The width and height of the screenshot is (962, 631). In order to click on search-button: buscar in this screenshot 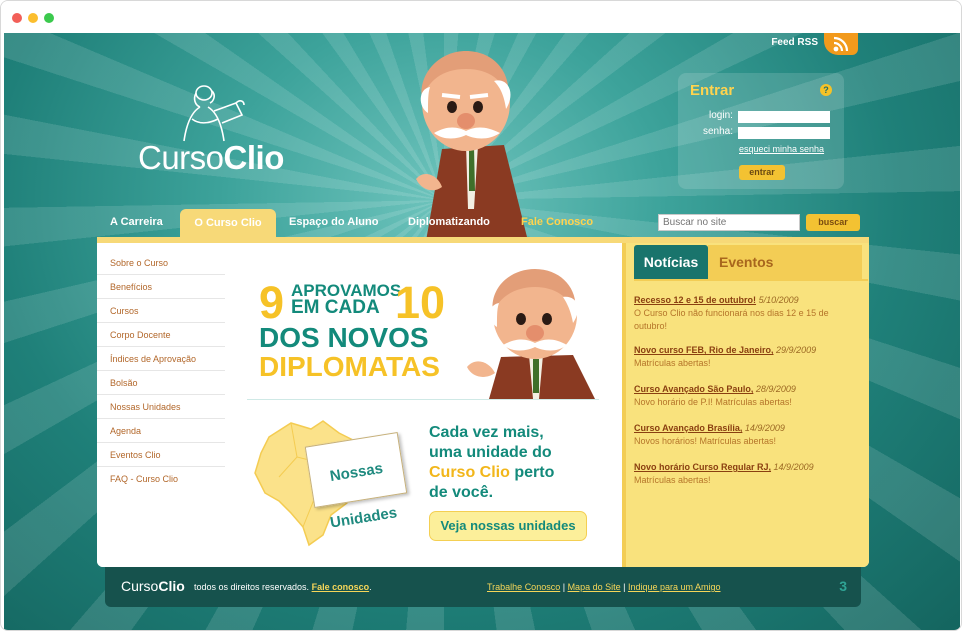, I will do `click(833, 222)`.